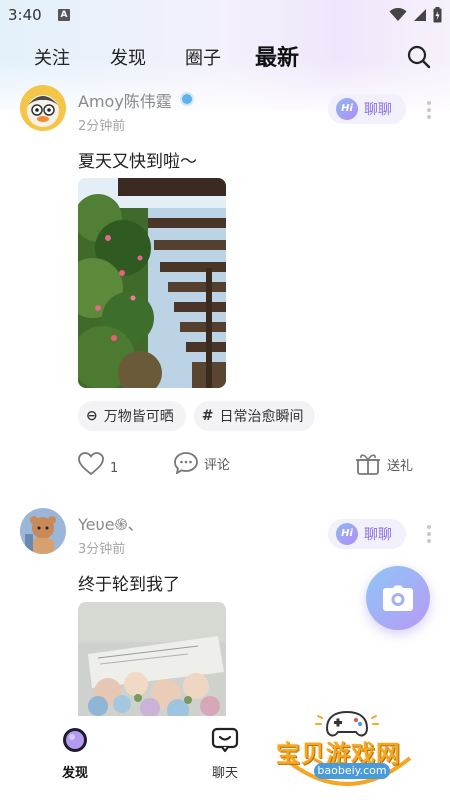 Image resolution: width=450 pixels, height=800 pixels. I want to click on tab-follow: 关注, so click(52, 57).